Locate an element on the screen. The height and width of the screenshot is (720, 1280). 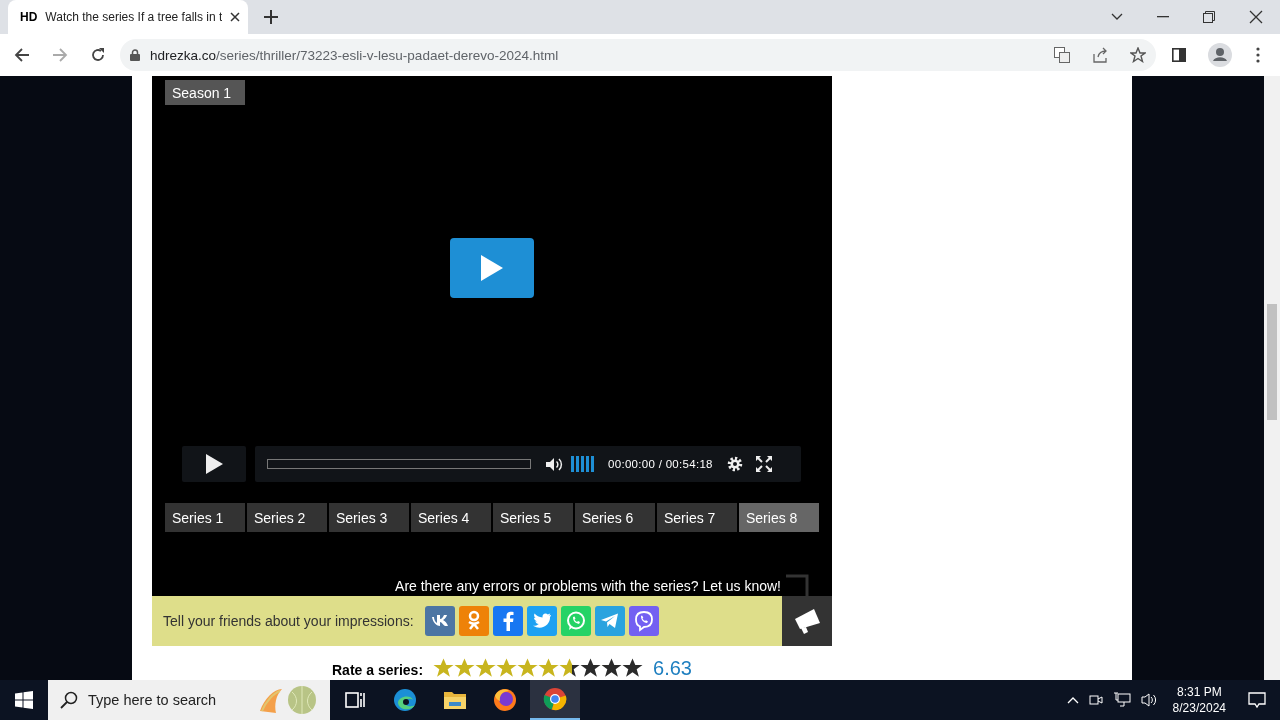
new-tab-icon is located at coordinates (271, 17).